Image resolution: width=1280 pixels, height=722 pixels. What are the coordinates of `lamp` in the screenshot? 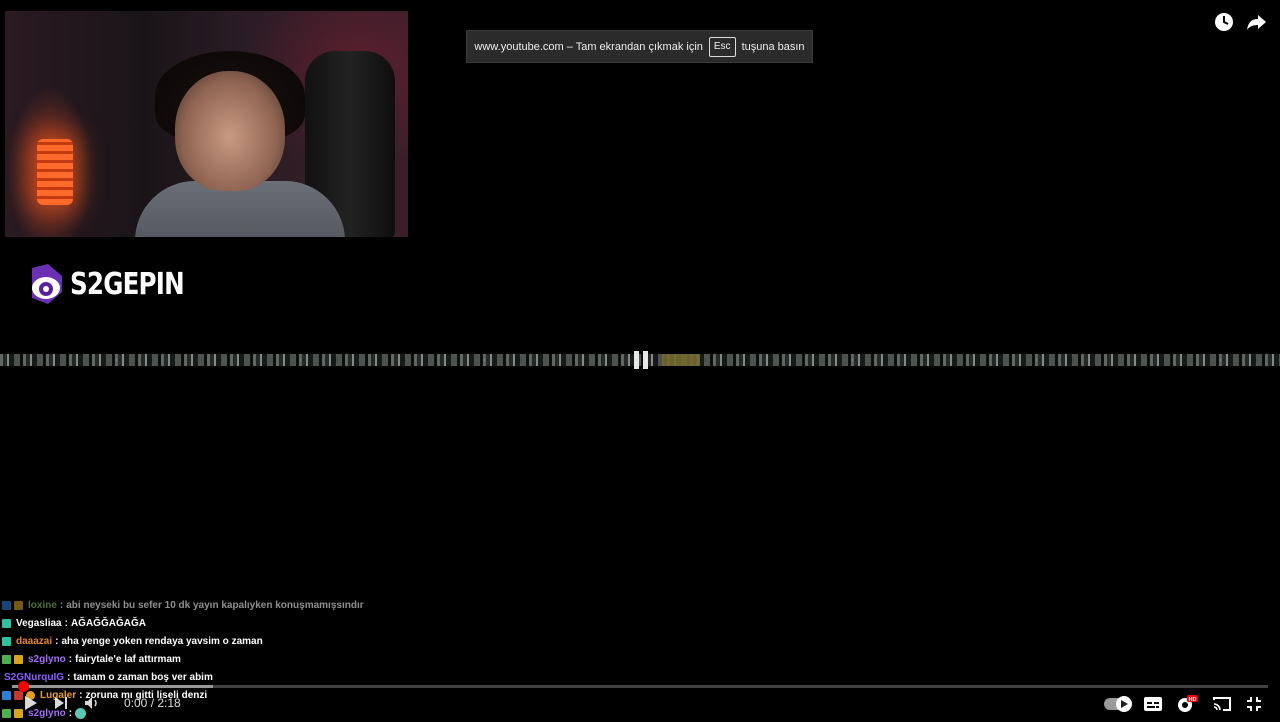 It's located at (55, 172).